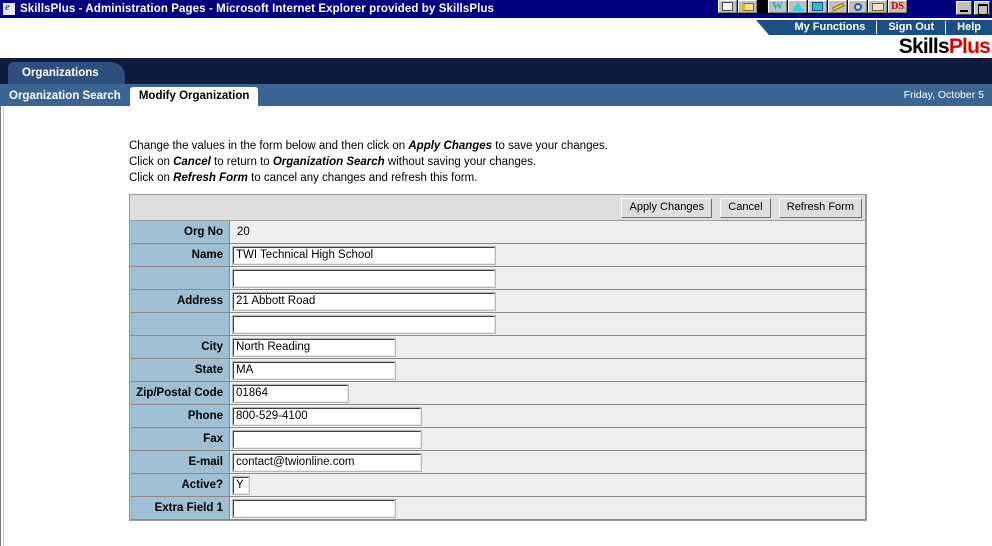 The width and height of the screenshot is (992, 546). What do you see at coordinates (496, 38) in the screenshot?
I see `page-header: My Functions Sign Out Help SkillsPlus` at bounding box center [496, 38].